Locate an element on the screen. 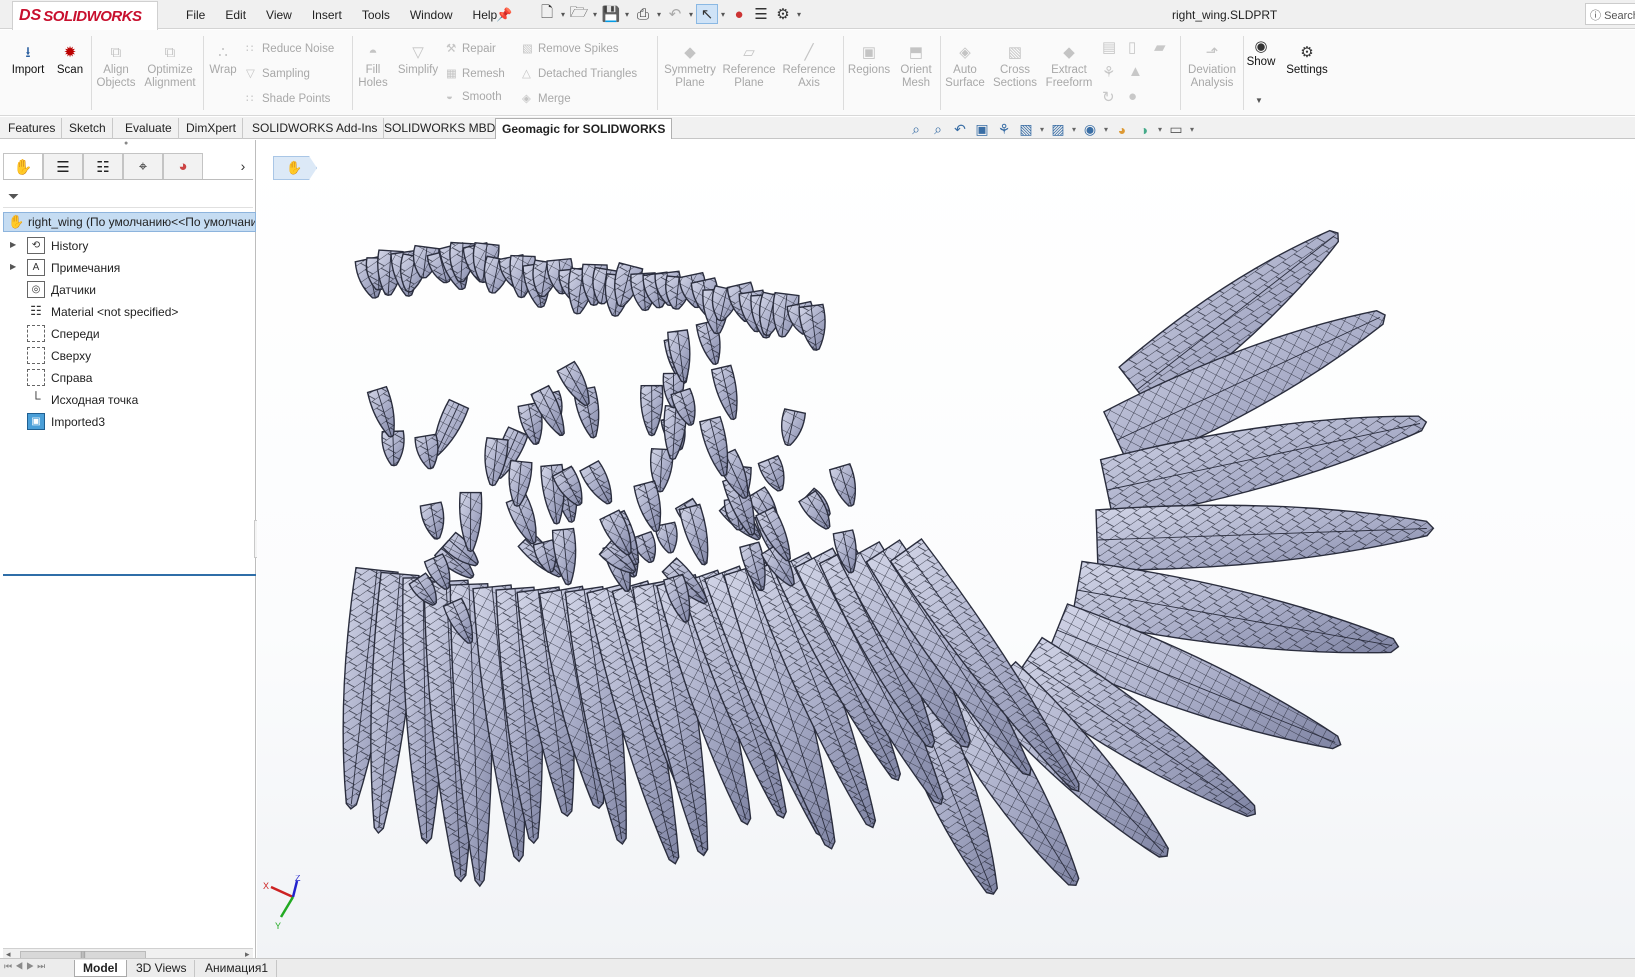  zoom-to-area-icon: ⌕ is located at coordinates (938, 129).